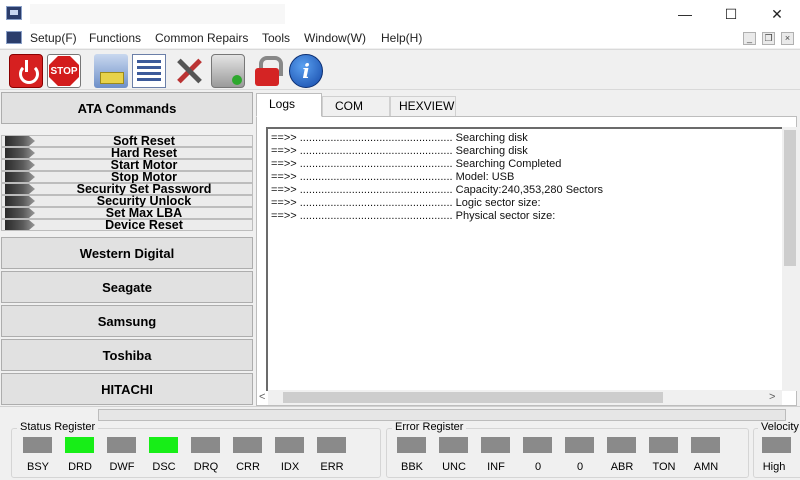  Describe the element at coordinates (580, 467) in the screenshot. I see `error-bit-label-4: 0` at that location.